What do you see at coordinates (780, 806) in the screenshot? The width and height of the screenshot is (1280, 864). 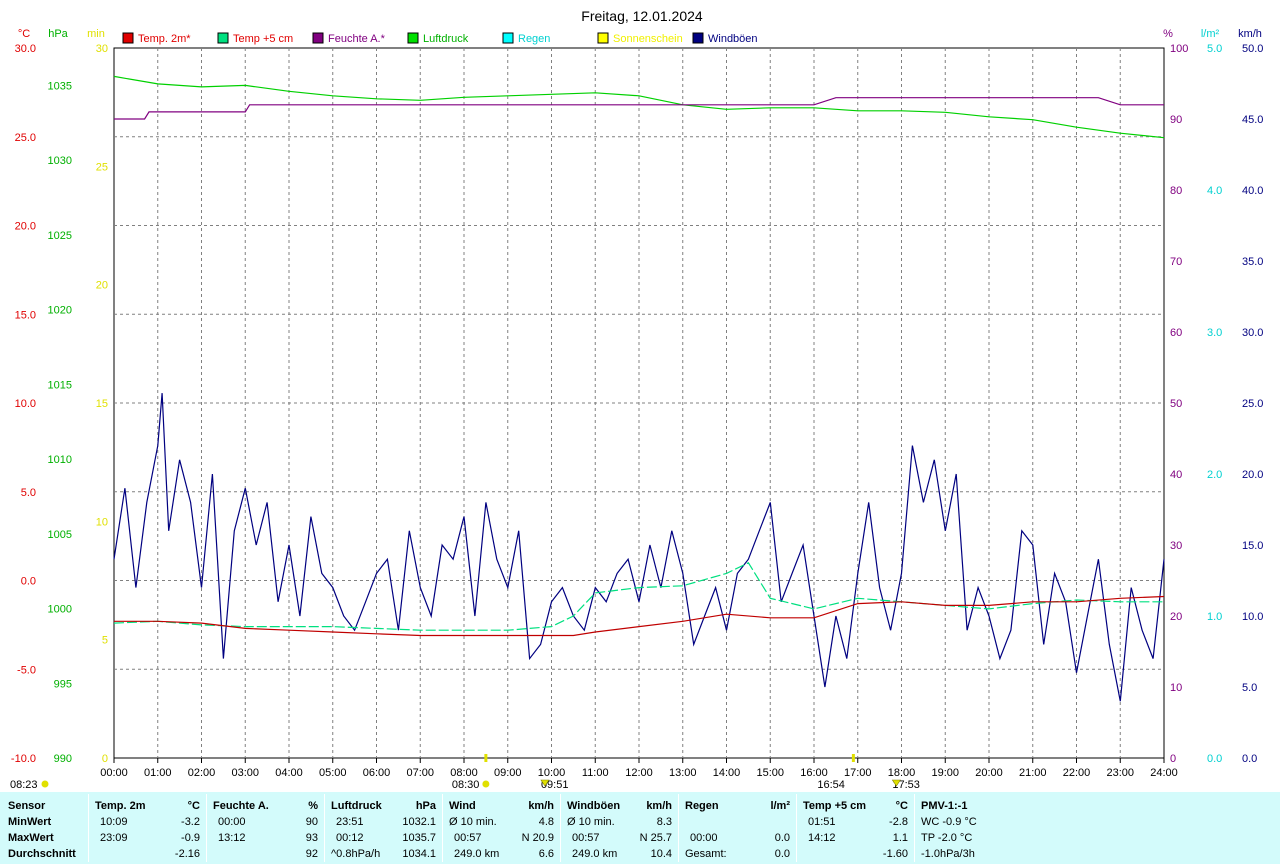 I see `stats-regen-unit: l/m²` at bounding box center [780, 806].